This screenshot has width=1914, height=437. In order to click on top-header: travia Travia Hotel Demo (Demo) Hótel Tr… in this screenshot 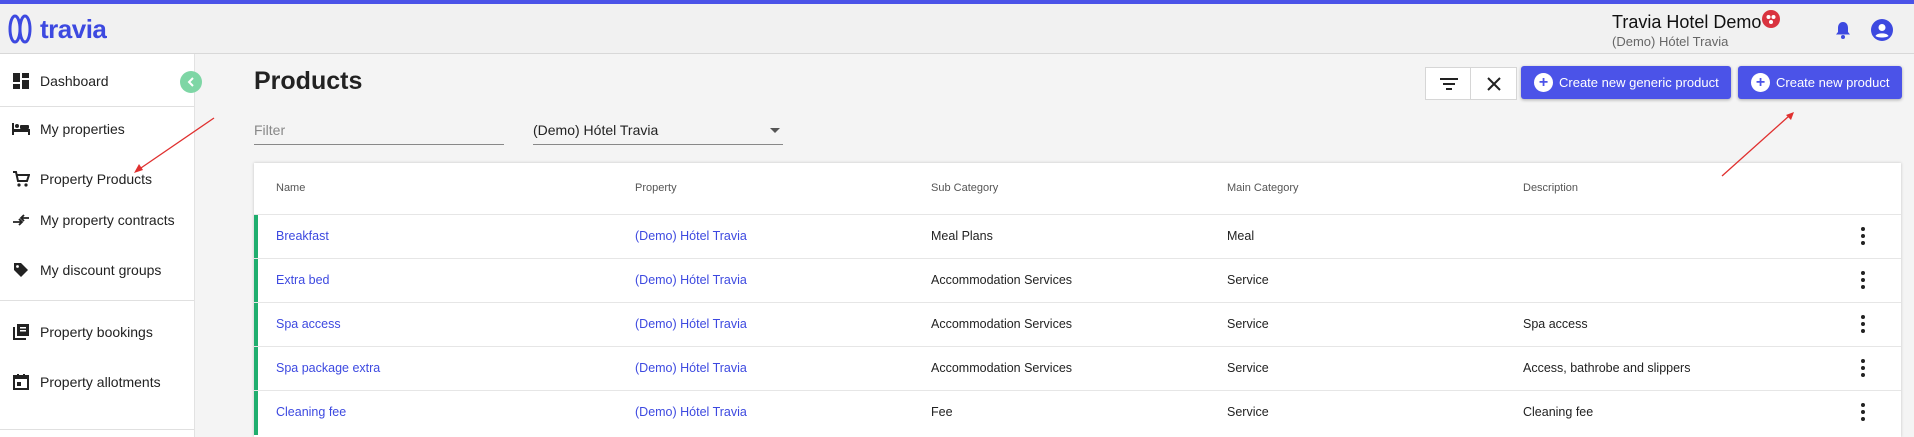, I will do `click(957, 29)`.